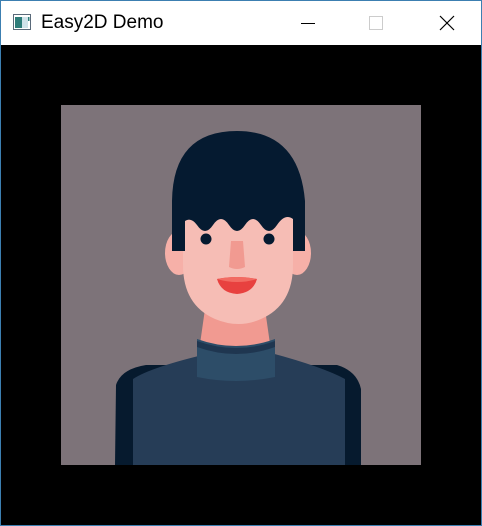 This screenshot has width=482, height=526. Describe the element at coordinates (237, 255) in the screenshot. I see `nose` at that location.